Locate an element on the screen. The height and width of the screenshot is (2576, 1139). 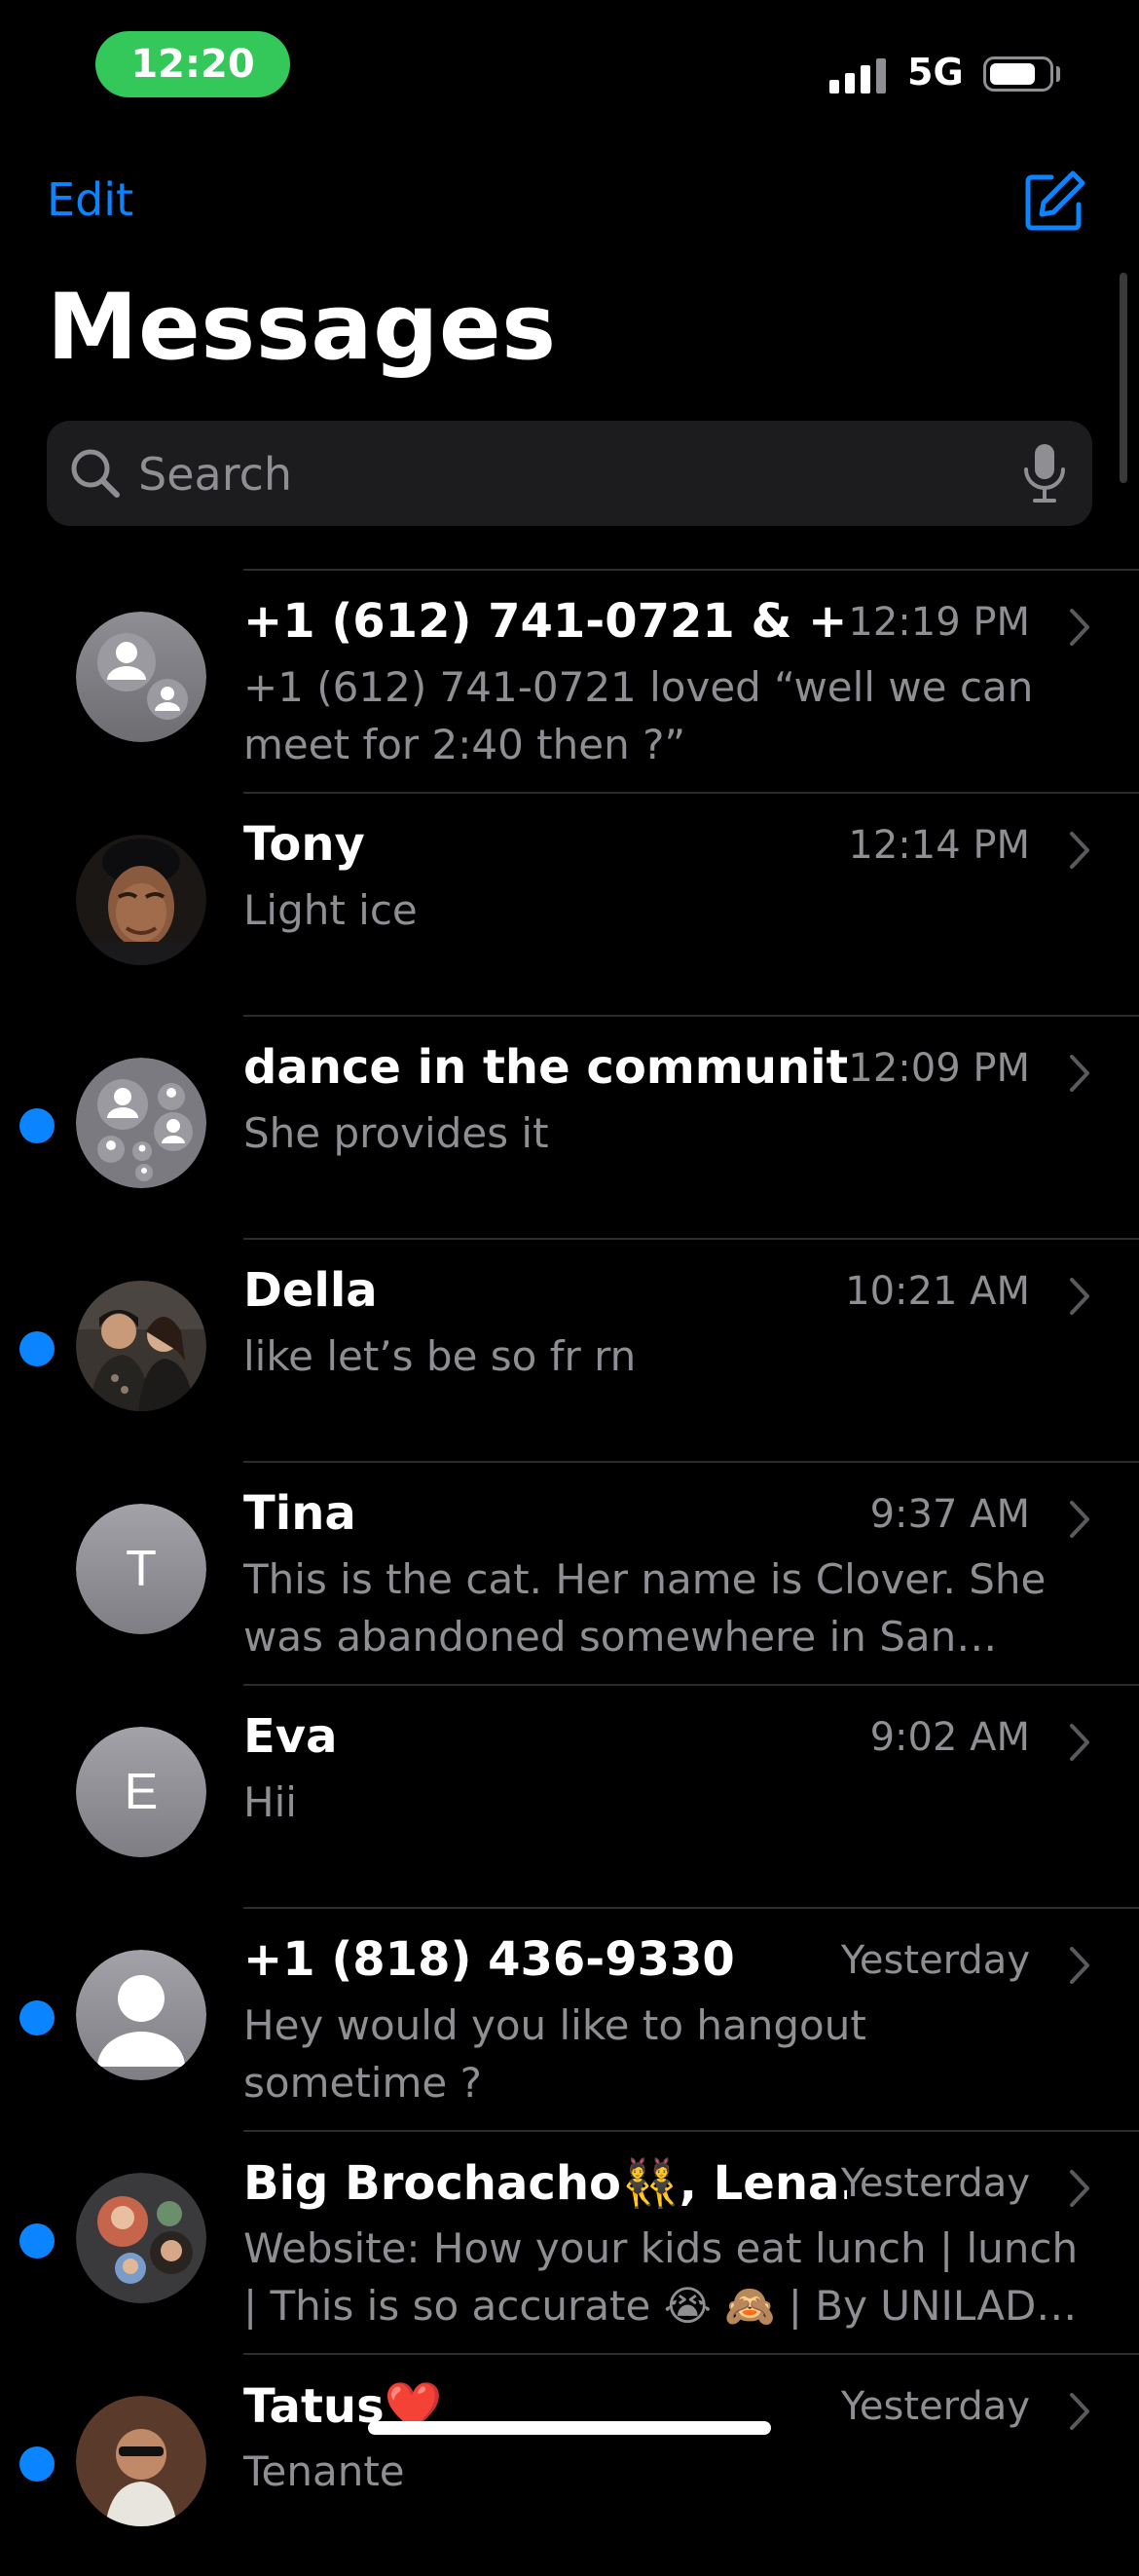
conversation-name: Eva is located at coordinates (290, 1736).